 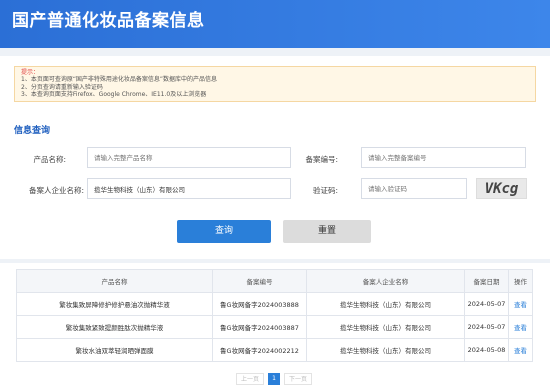 What do you see at coordinates (189, 157) in the screenshot?
I see `product-name-input` at bounding box center [189, 157].